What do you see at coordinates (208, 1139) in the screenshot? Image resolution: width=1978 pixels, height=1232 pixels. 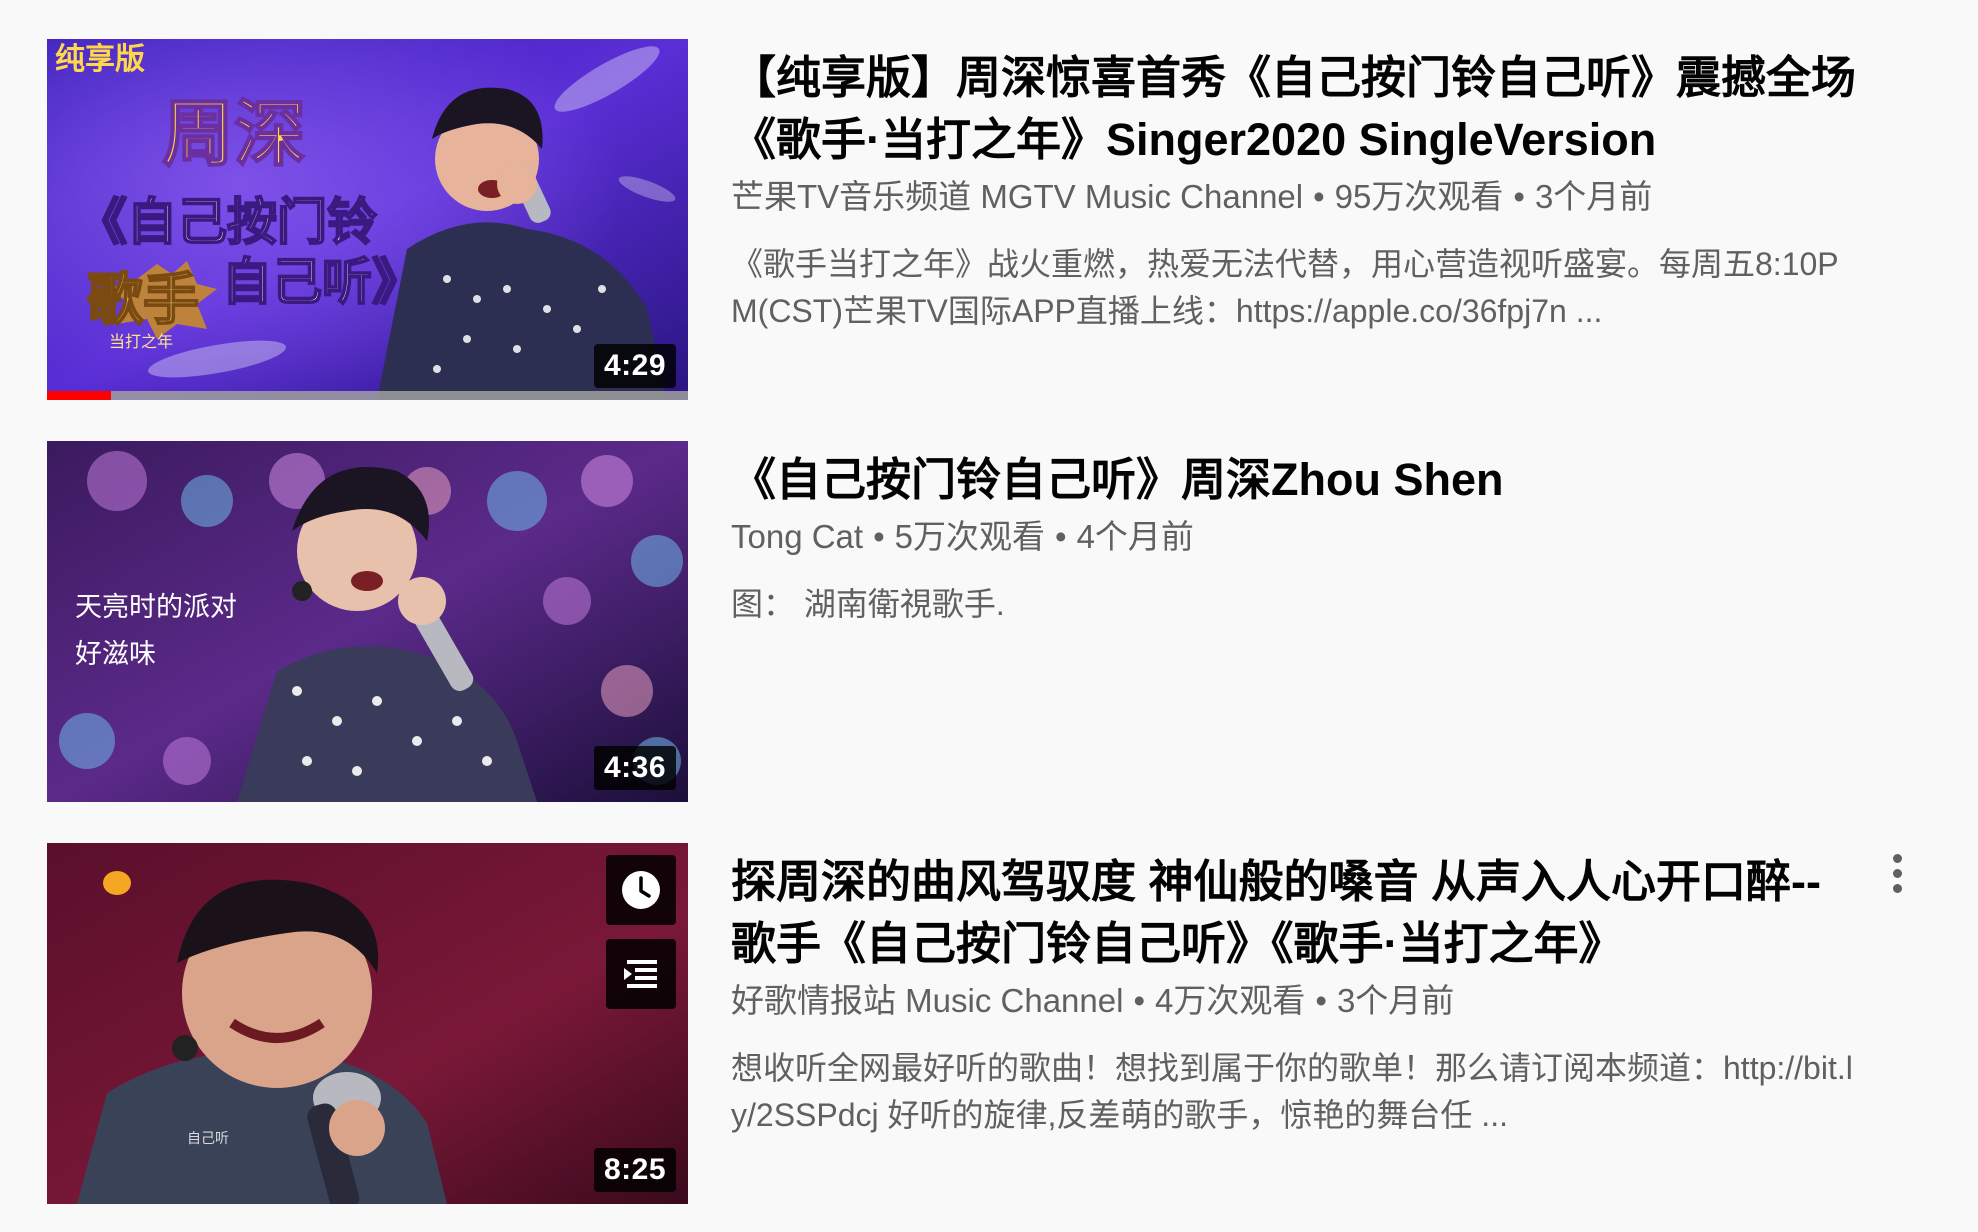 I see `thumb-subtitle: 自己听` at bounding box center [208, 1139].